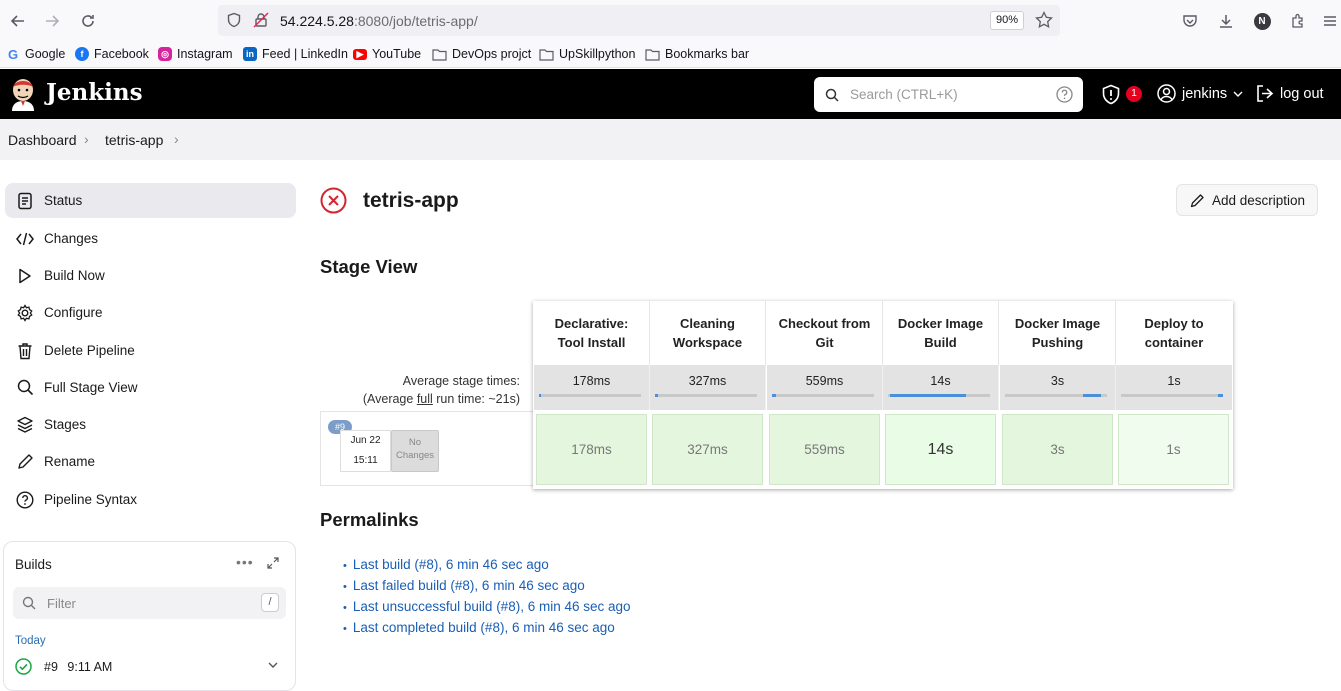 The height and width of the screenshot is (691, 1341). Describe the element at coordinates (1064, 94) in the screenshot. I see `help-icon` at that location.